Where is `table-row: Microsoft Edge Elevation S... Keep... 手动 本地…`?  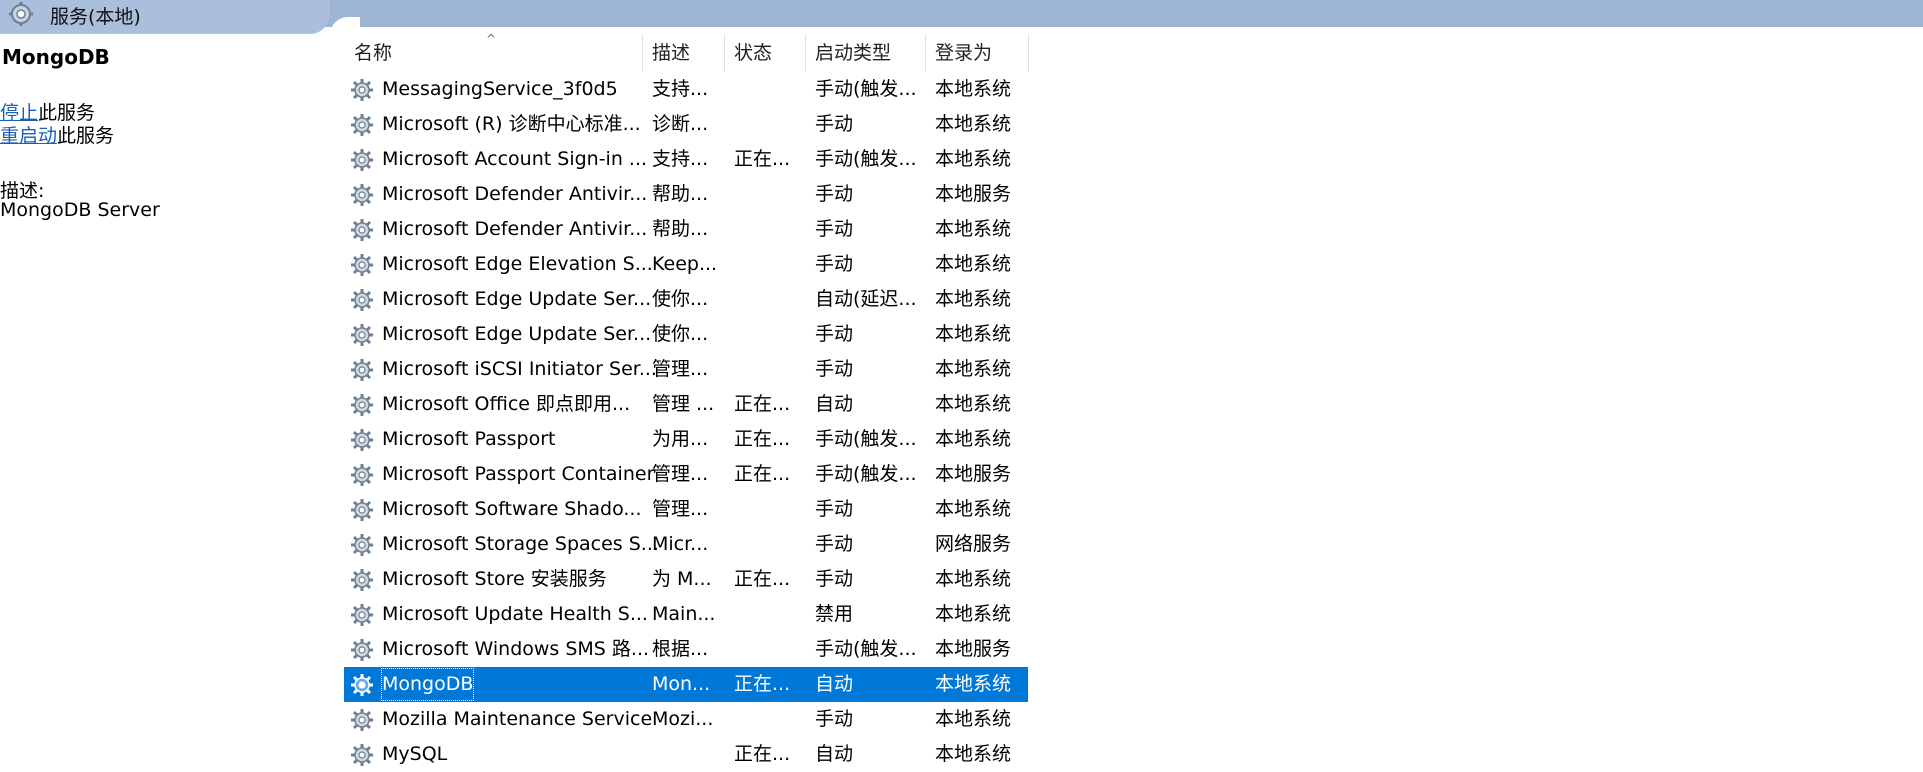
table-row: Microsoft Edge Elevation S... Keep... 手动 本地… is located at coordinates (686, 264).